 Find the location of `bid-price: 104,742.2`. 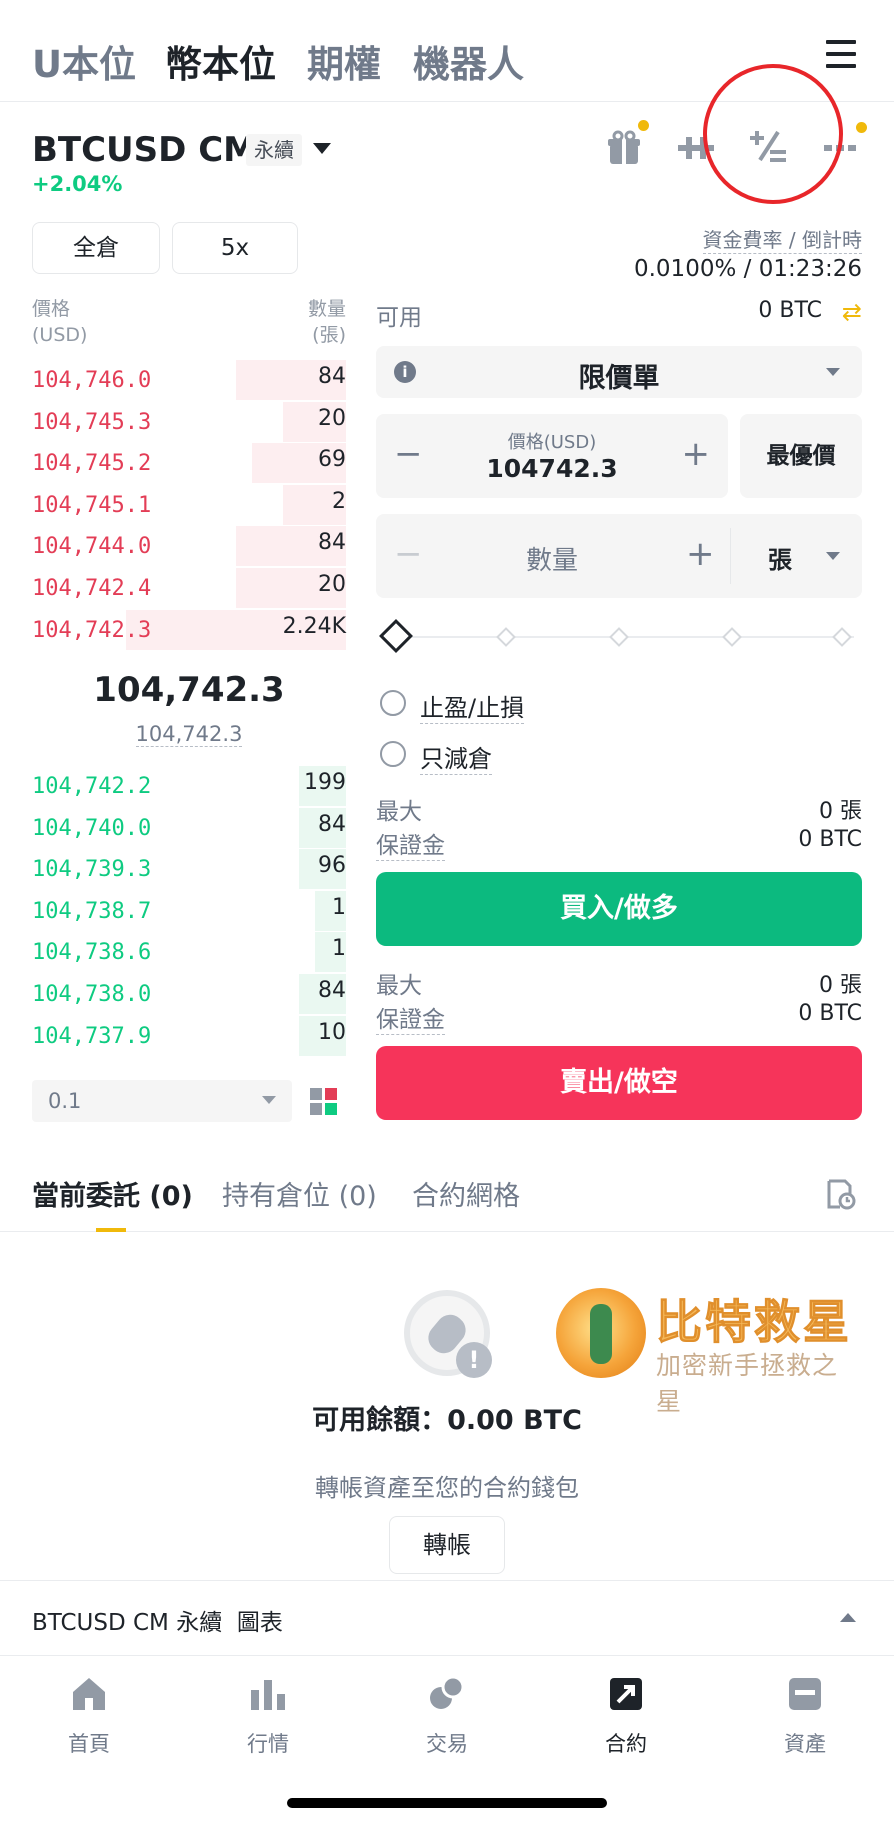

bid-price: 104,742.2 is located at coordinates (92, 786).